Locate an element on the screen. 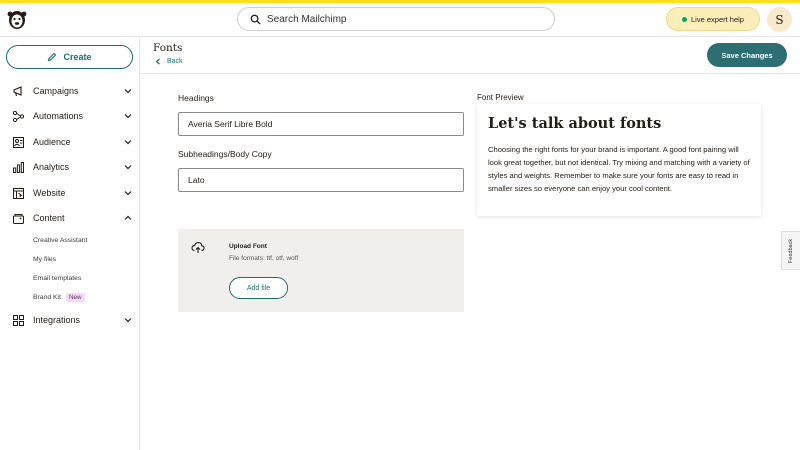  create-button: Create is located at coordinates (69, 57).